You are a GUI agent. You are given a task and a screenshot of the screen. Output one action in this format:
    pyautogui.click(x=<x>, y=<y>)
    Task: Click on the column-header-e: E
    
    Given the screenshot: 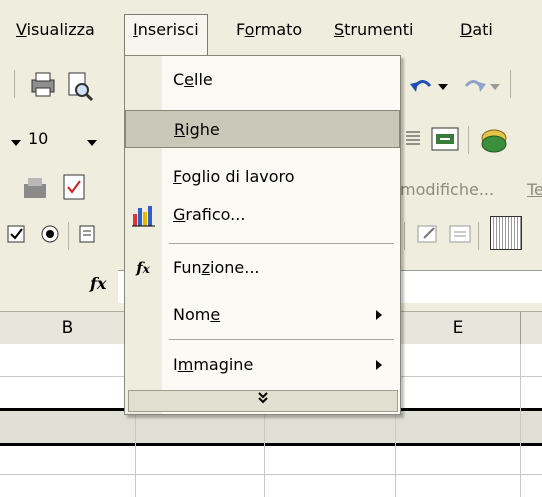 What is the action you would take?
    pyautogui.click(x=458, y=328)
    